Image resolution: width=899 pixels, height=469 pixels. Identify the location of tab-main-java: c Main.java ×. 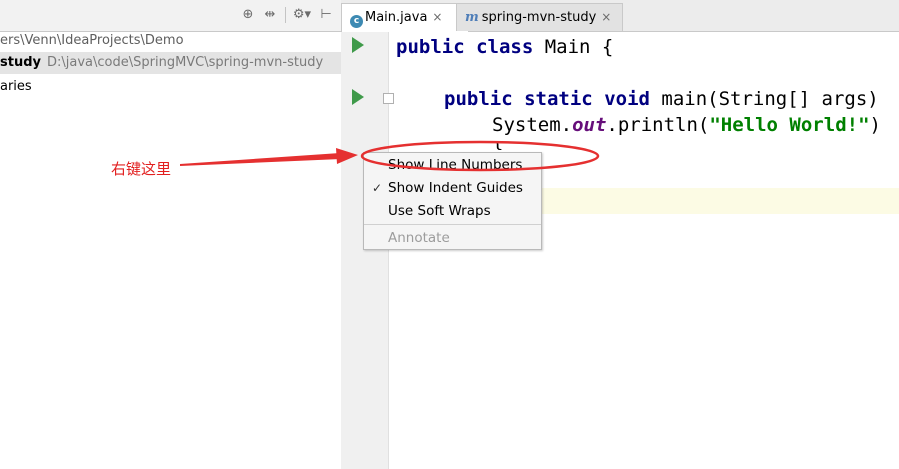
(405, 17).